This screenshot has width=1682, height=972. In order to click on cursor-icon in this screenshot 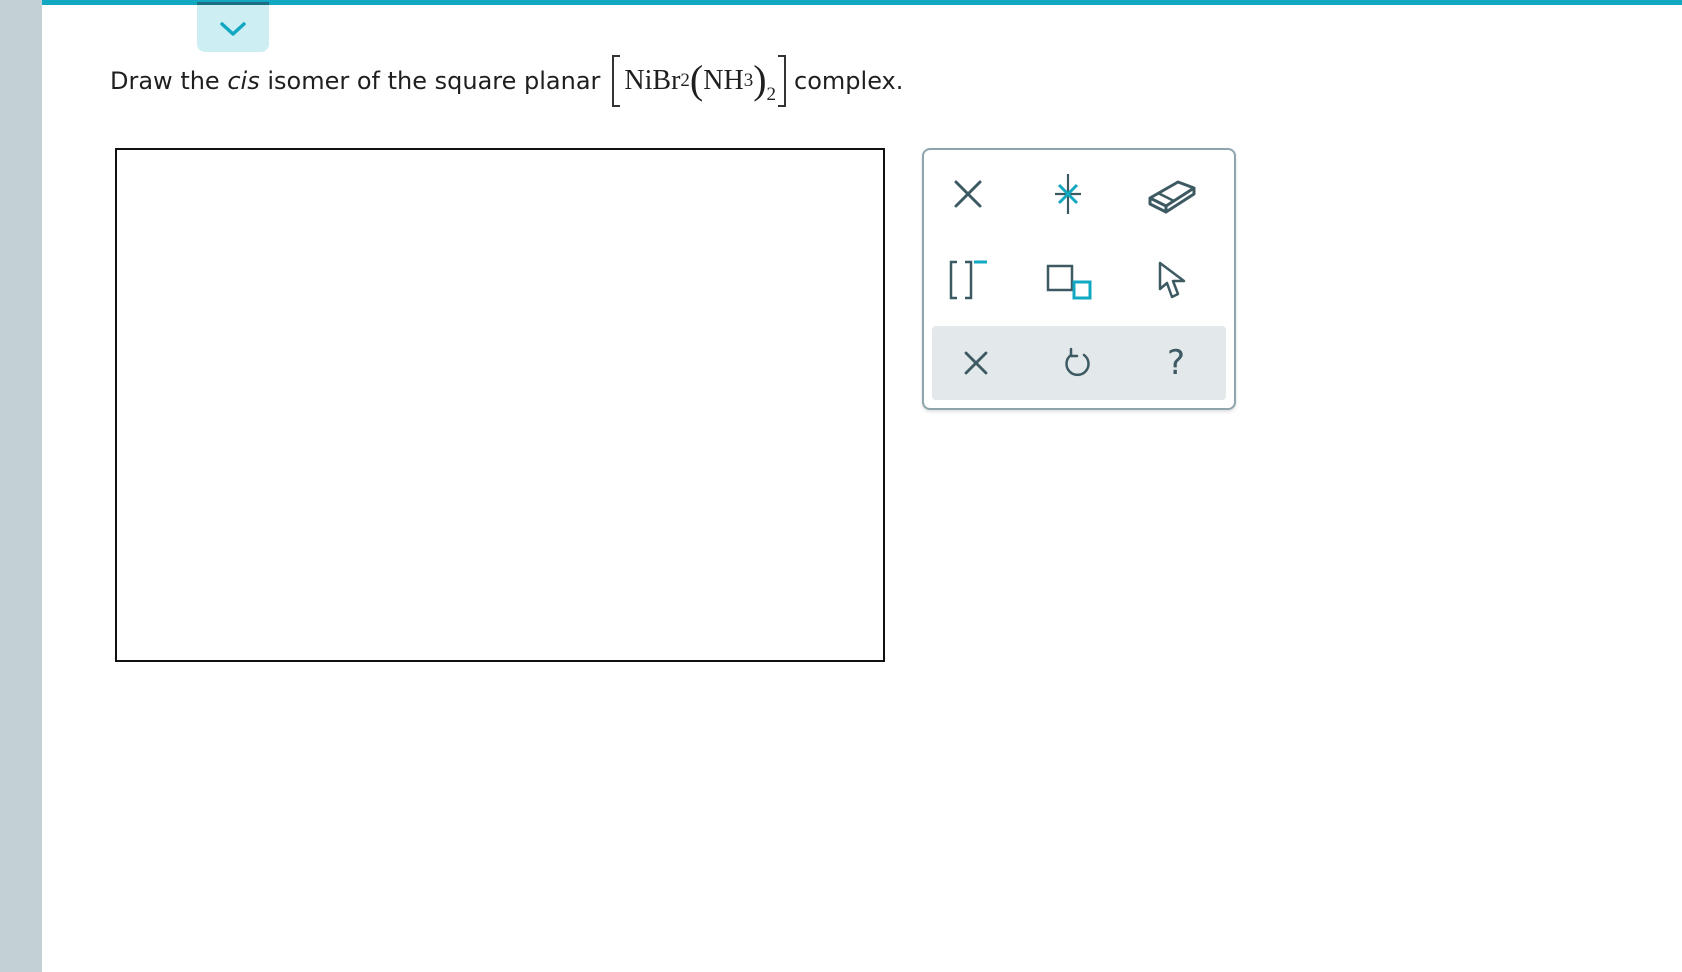, I will do `click(1172, 280)`.